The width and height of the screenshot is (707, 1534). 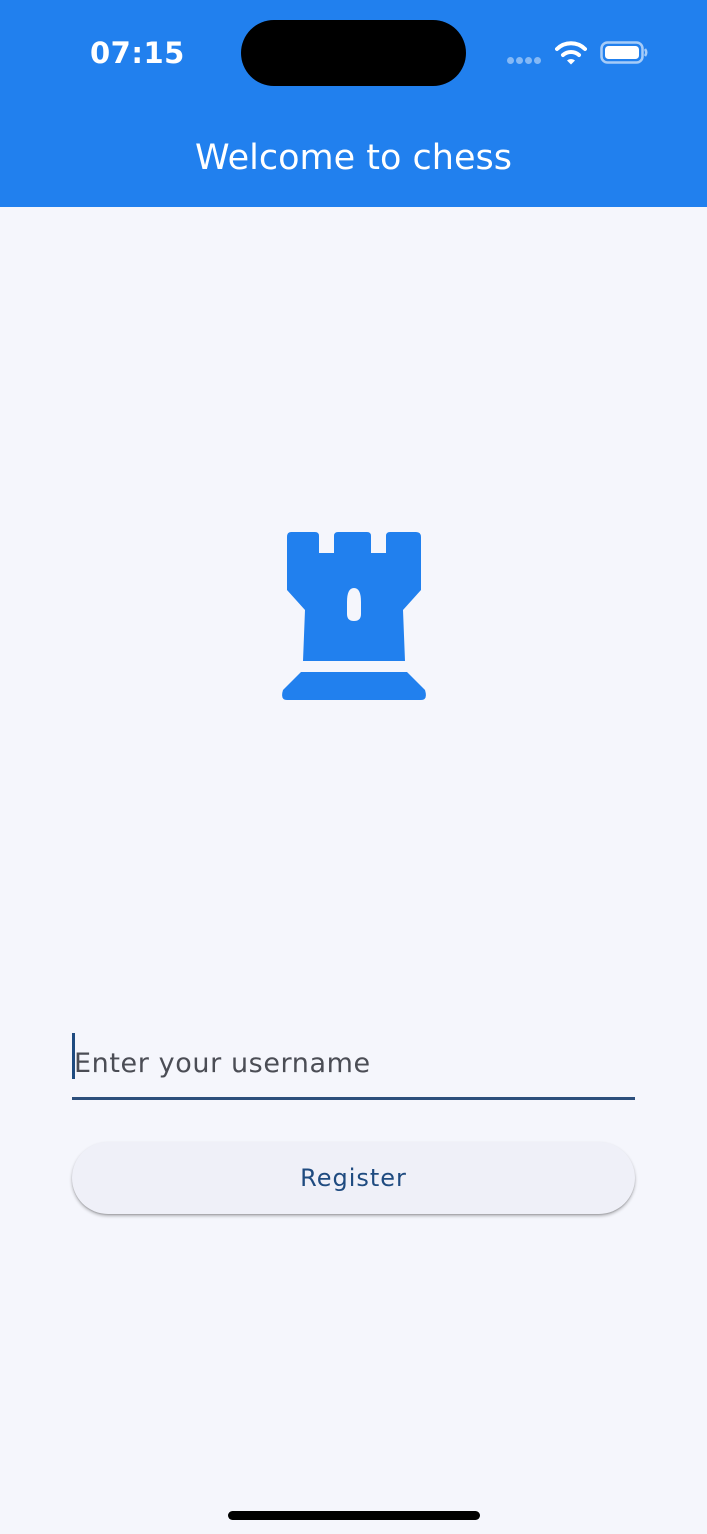 What do you see at coordinates (354, 616) in the screenshot?
I see `chess-rook-icon` at bounding box center [354, 616].